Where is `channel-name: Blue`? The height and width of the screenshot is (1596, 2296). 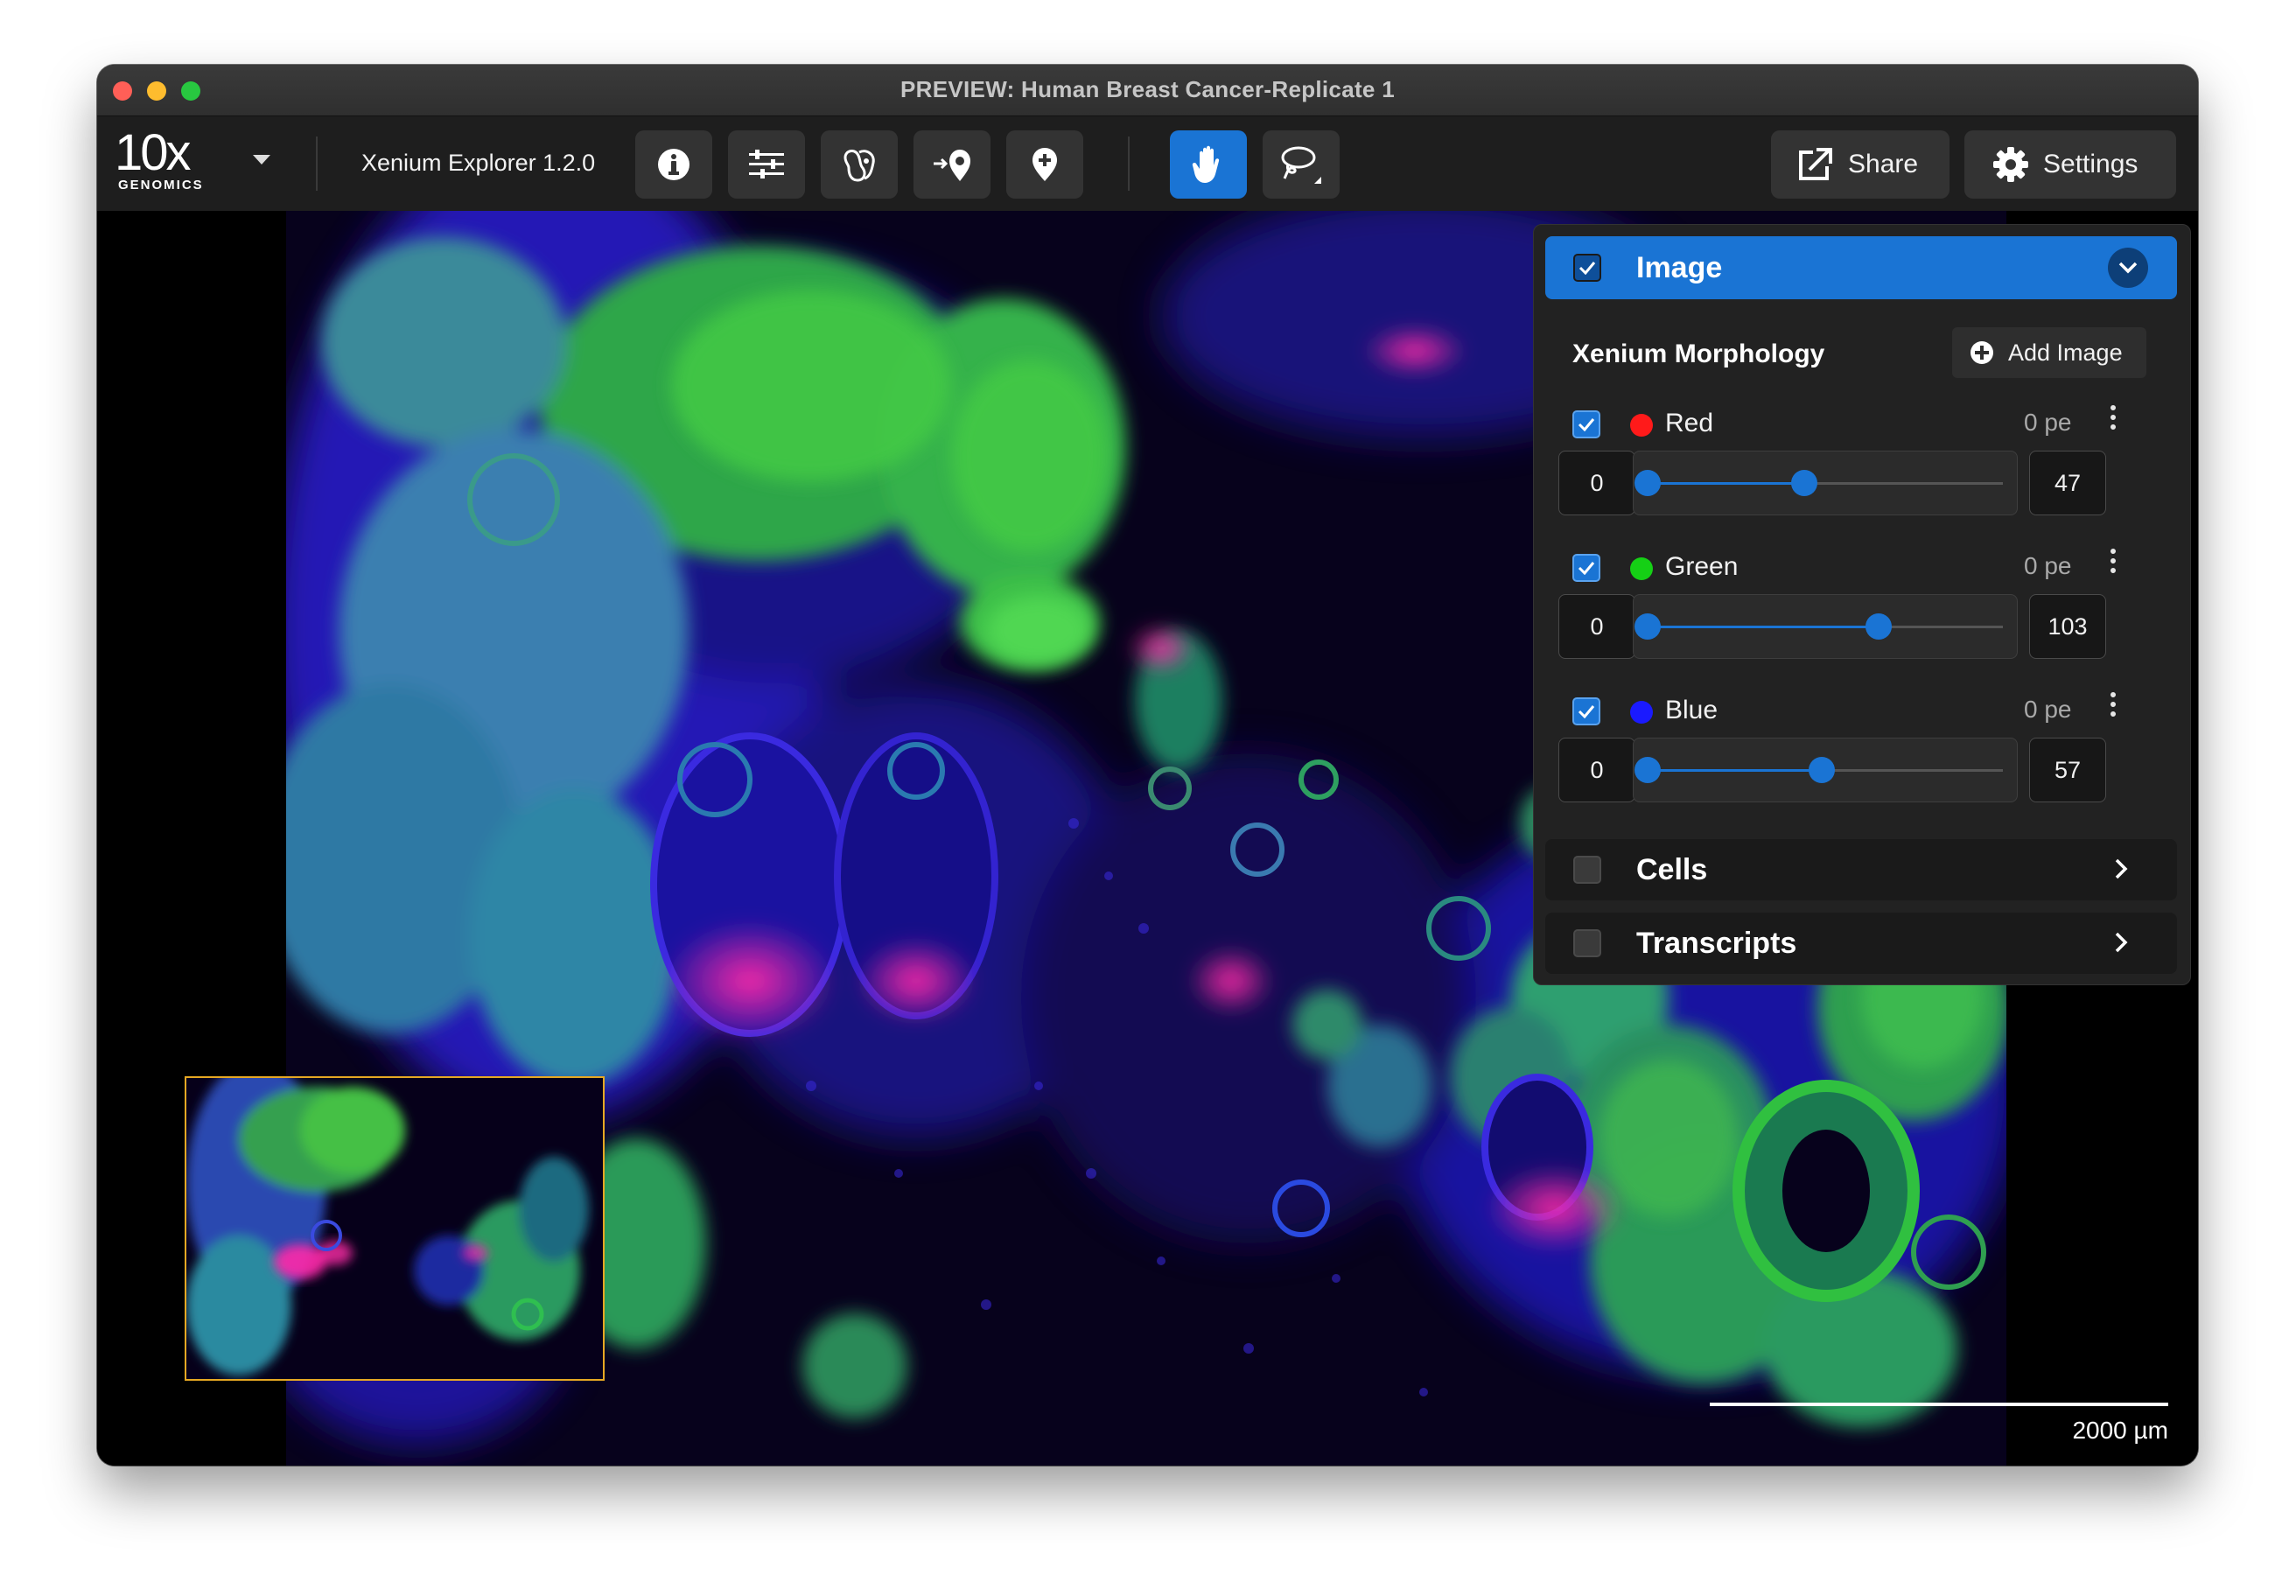 channel-name: Blue is located at coordinates (1691, 710).